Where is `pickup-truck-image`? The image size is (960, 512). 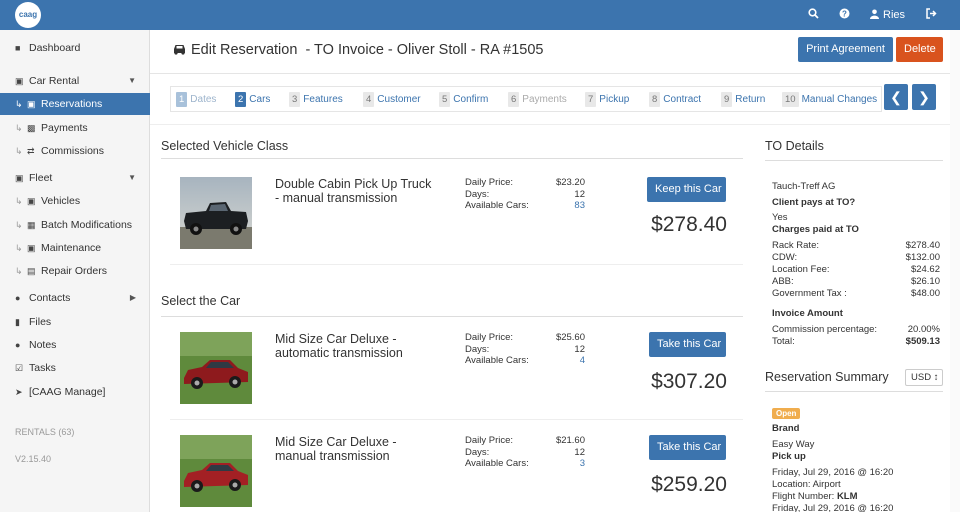 pickup-truck-image is located at coordinates (216, 213).